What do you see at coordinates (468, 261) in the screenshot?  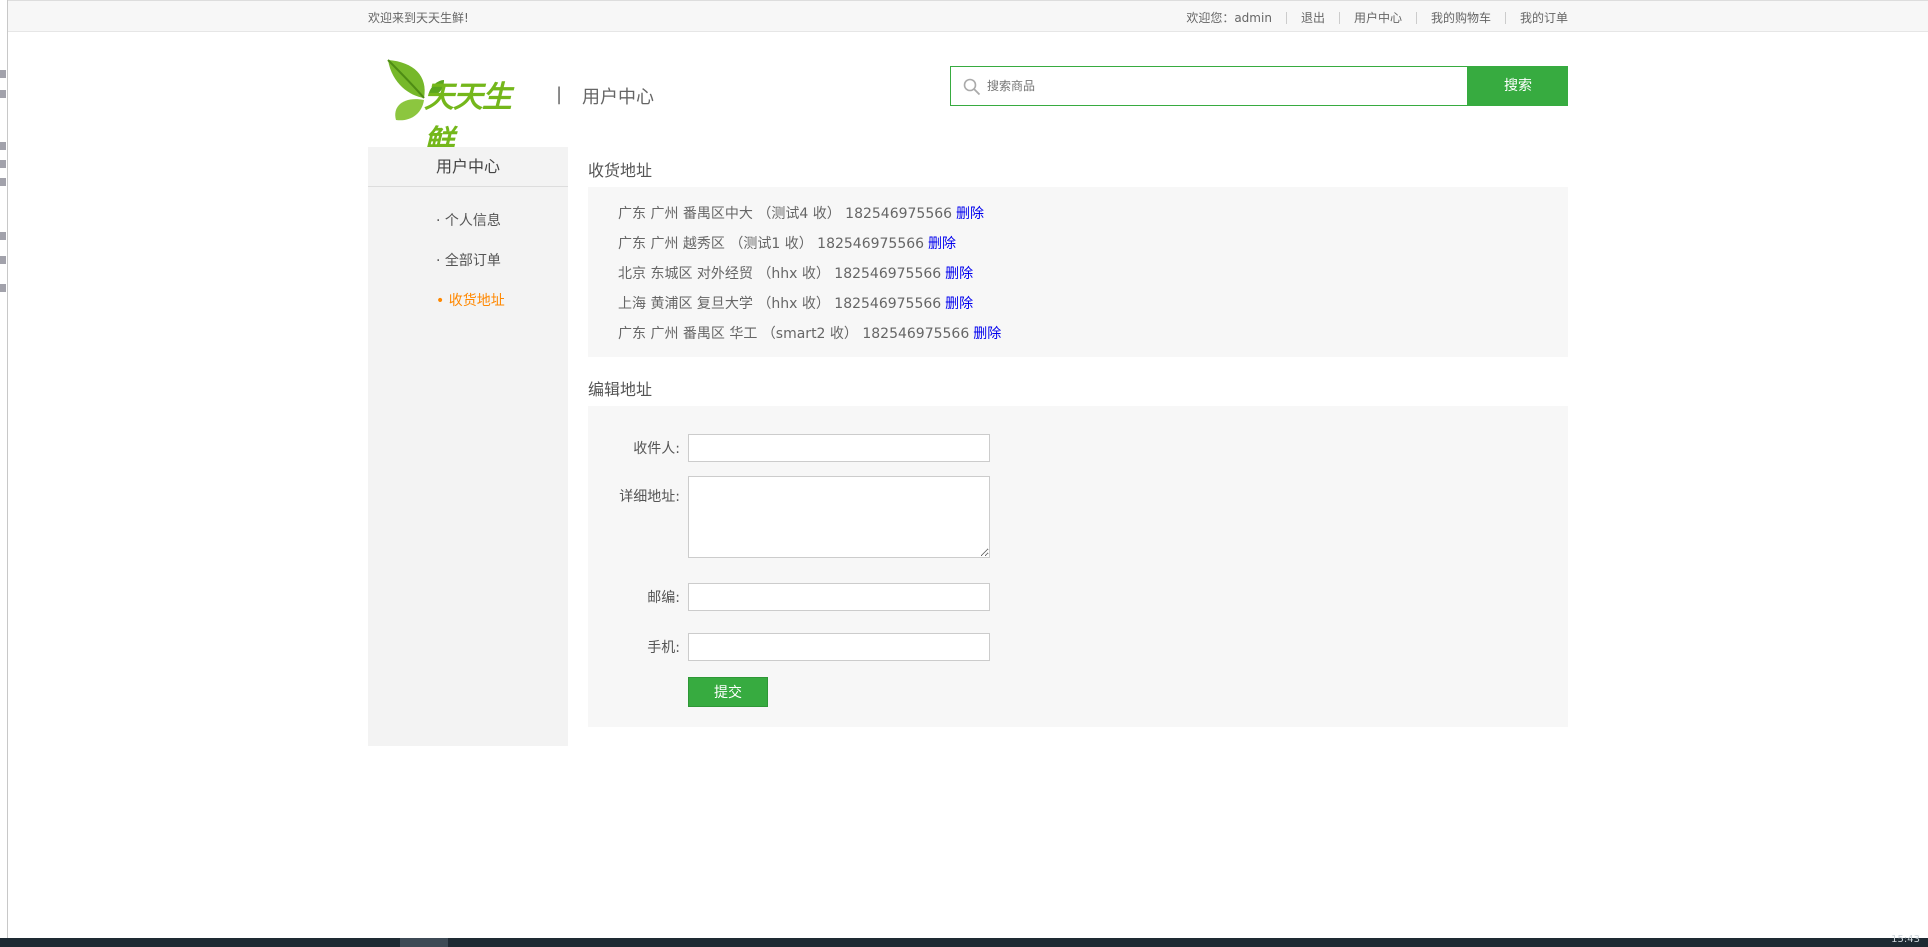 I see `sidebar-item-orders: · 全部订单` at bounding box center [468, 261].